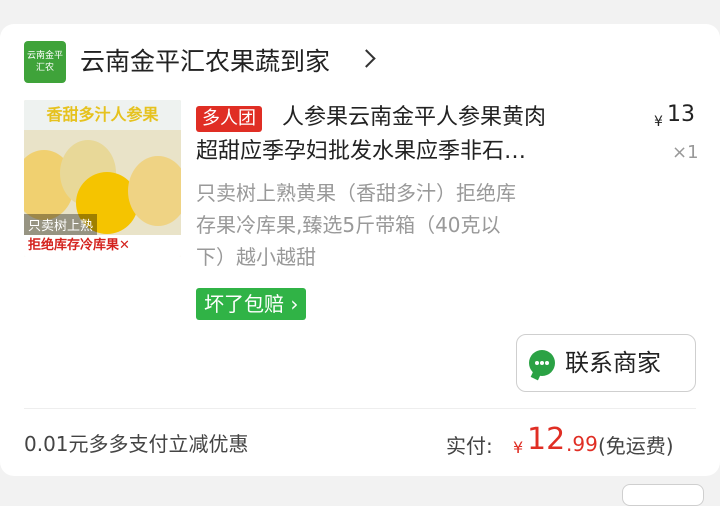  What do you see at coordinates (61, 224) in the screenshot?
I see `product-image-caption: 只卖树上熟` at bounding box center [61, 224].